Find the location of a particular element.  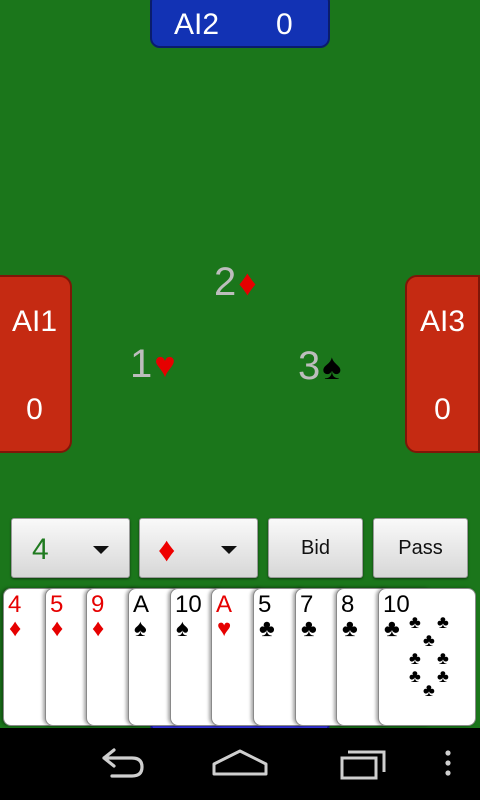

playing-card: 10 ♣ ♣ ♣ ♣ ♣ ♣ ♣ ♣ ♣ is located at coordinates (427, 657).